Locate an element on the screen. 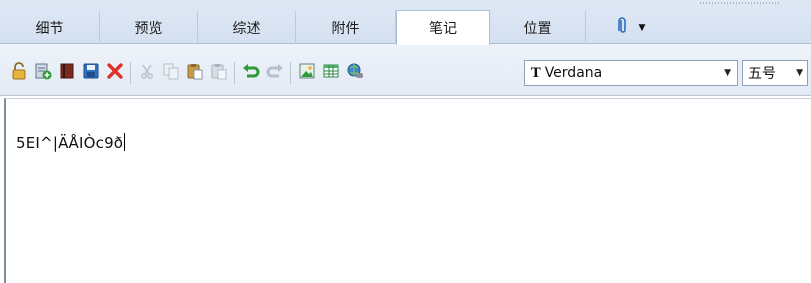  paste-special-icon is located at coordinates (219, 73).